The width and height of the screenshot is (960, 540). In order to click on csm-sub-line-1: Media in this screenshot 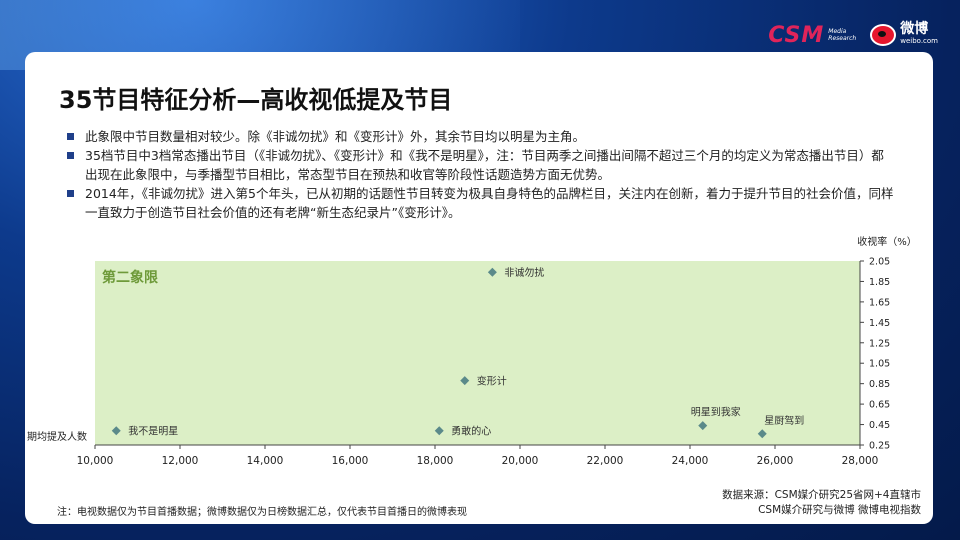, I will do `click(837, 31)`.